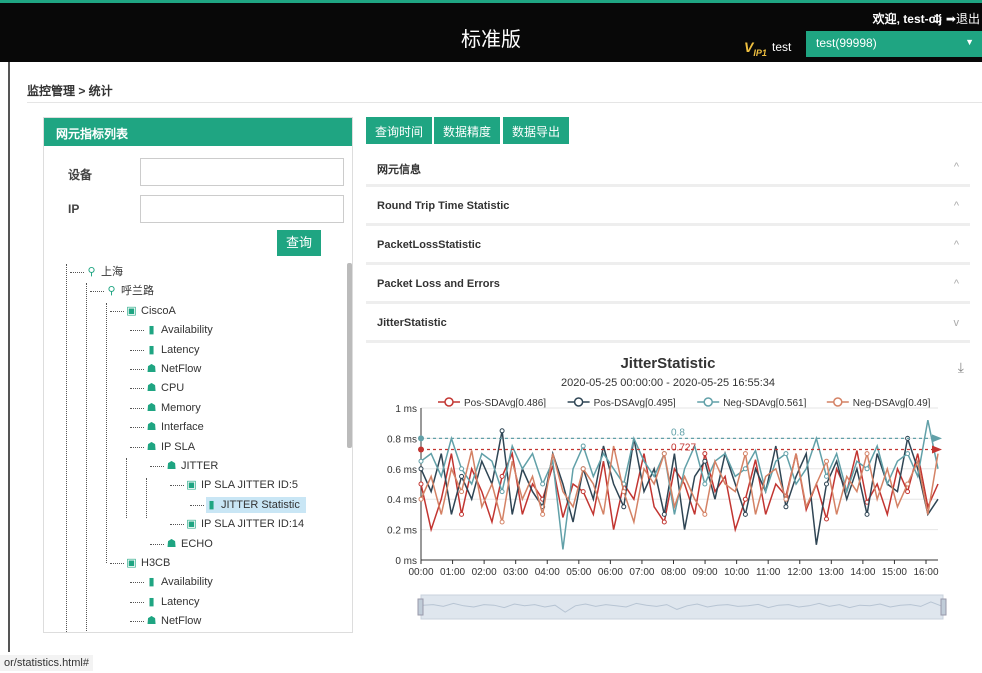 This screenshot has width=982, height=673. What do you see at coordinates (420, 607) in the screenshot?
I see `zoom-handle-left` at bounding box center [420, 607].